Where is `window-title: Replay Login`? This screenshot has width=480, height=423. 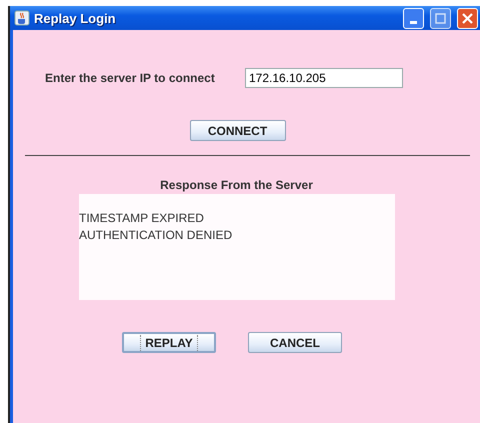
window-title: Replay Login is located at coordinates (75, 18).